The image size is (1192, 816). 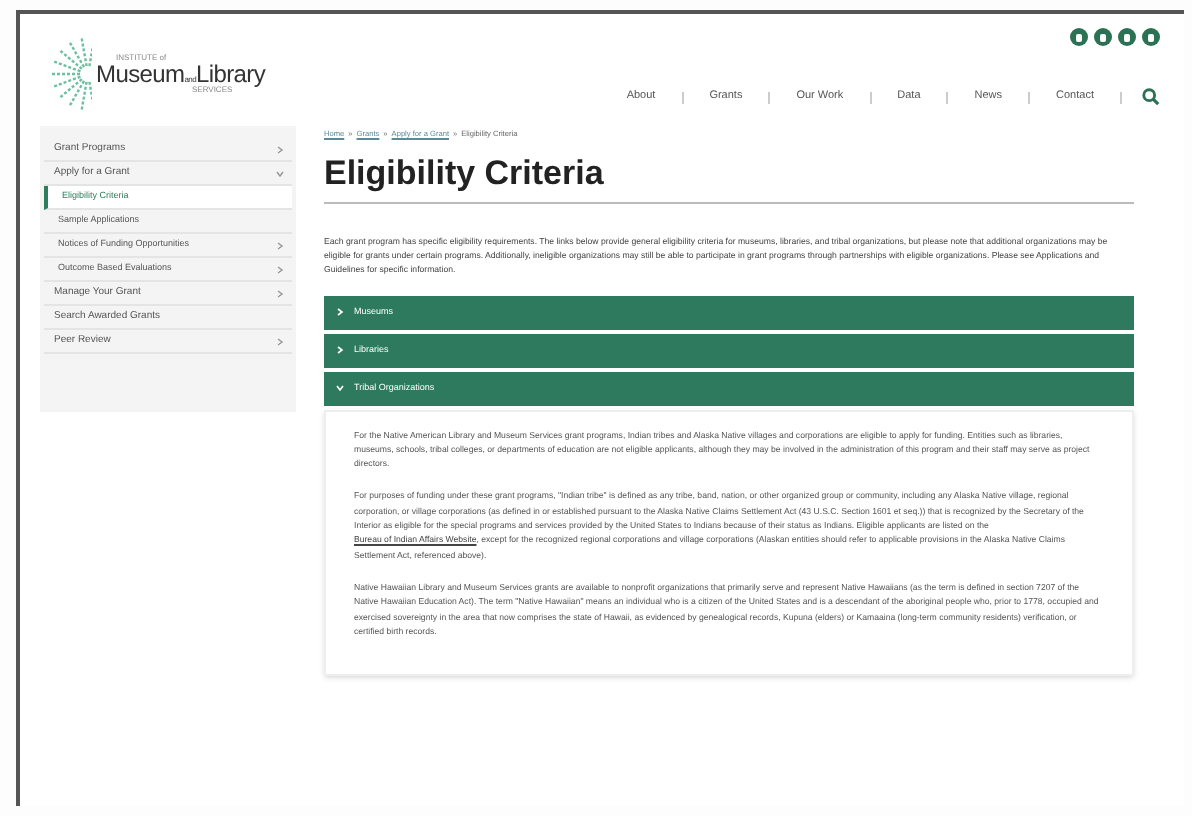 What do you see at coordinates (340, 388) in the screenshot?
I see `caret-down-icon` at bounding box center [340, 388].